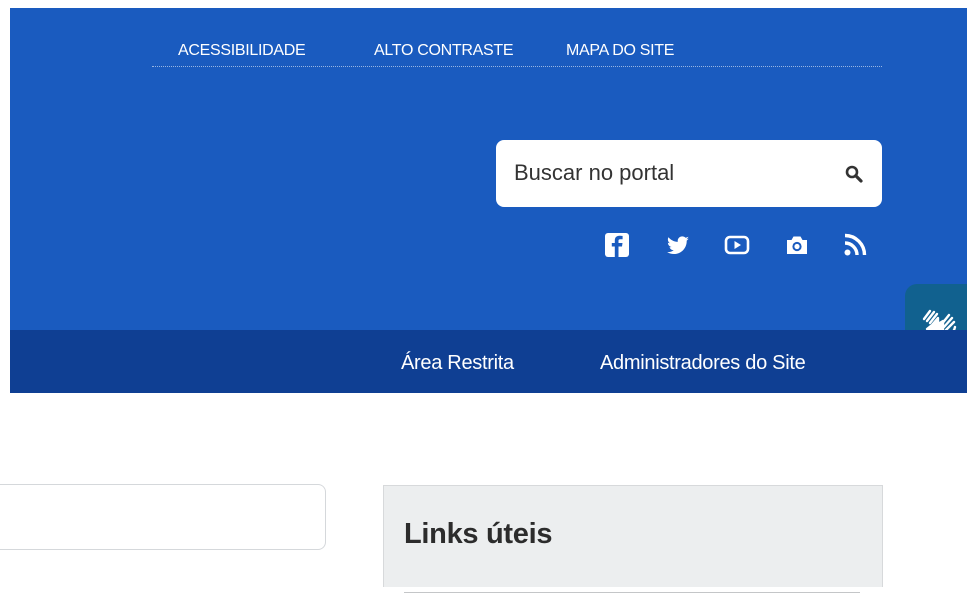 This screenshot has width=967, height=593. Describe the element at coordinates (664, 173) in the screenshot. I see `search-input` at that location.